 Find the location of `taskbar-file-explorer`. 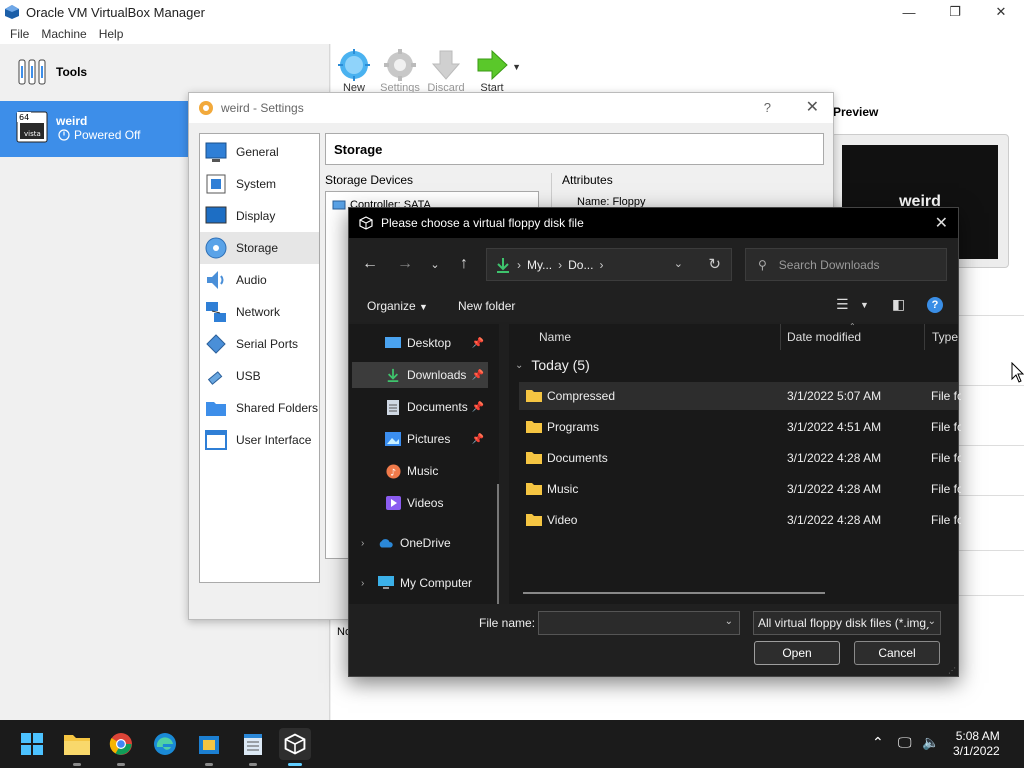

taskbar-file-explorer is located at coordinates (77, 744).